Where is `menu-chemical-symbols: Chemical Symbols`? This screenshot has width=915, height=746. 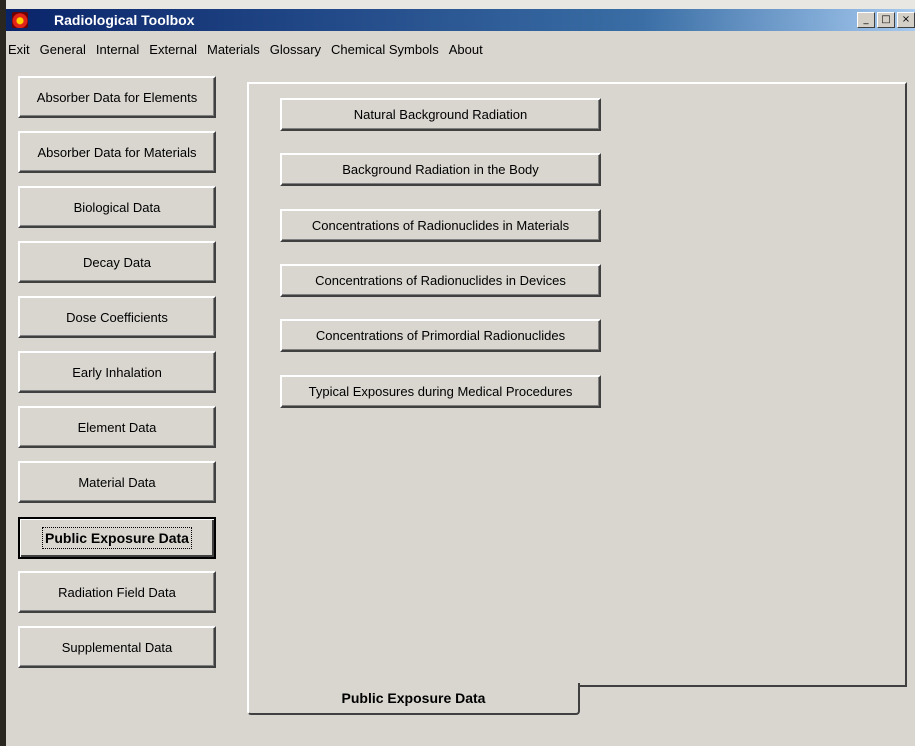 menu-chemical-symbols: Chemical Symbols is located at coordinates (385, 52).